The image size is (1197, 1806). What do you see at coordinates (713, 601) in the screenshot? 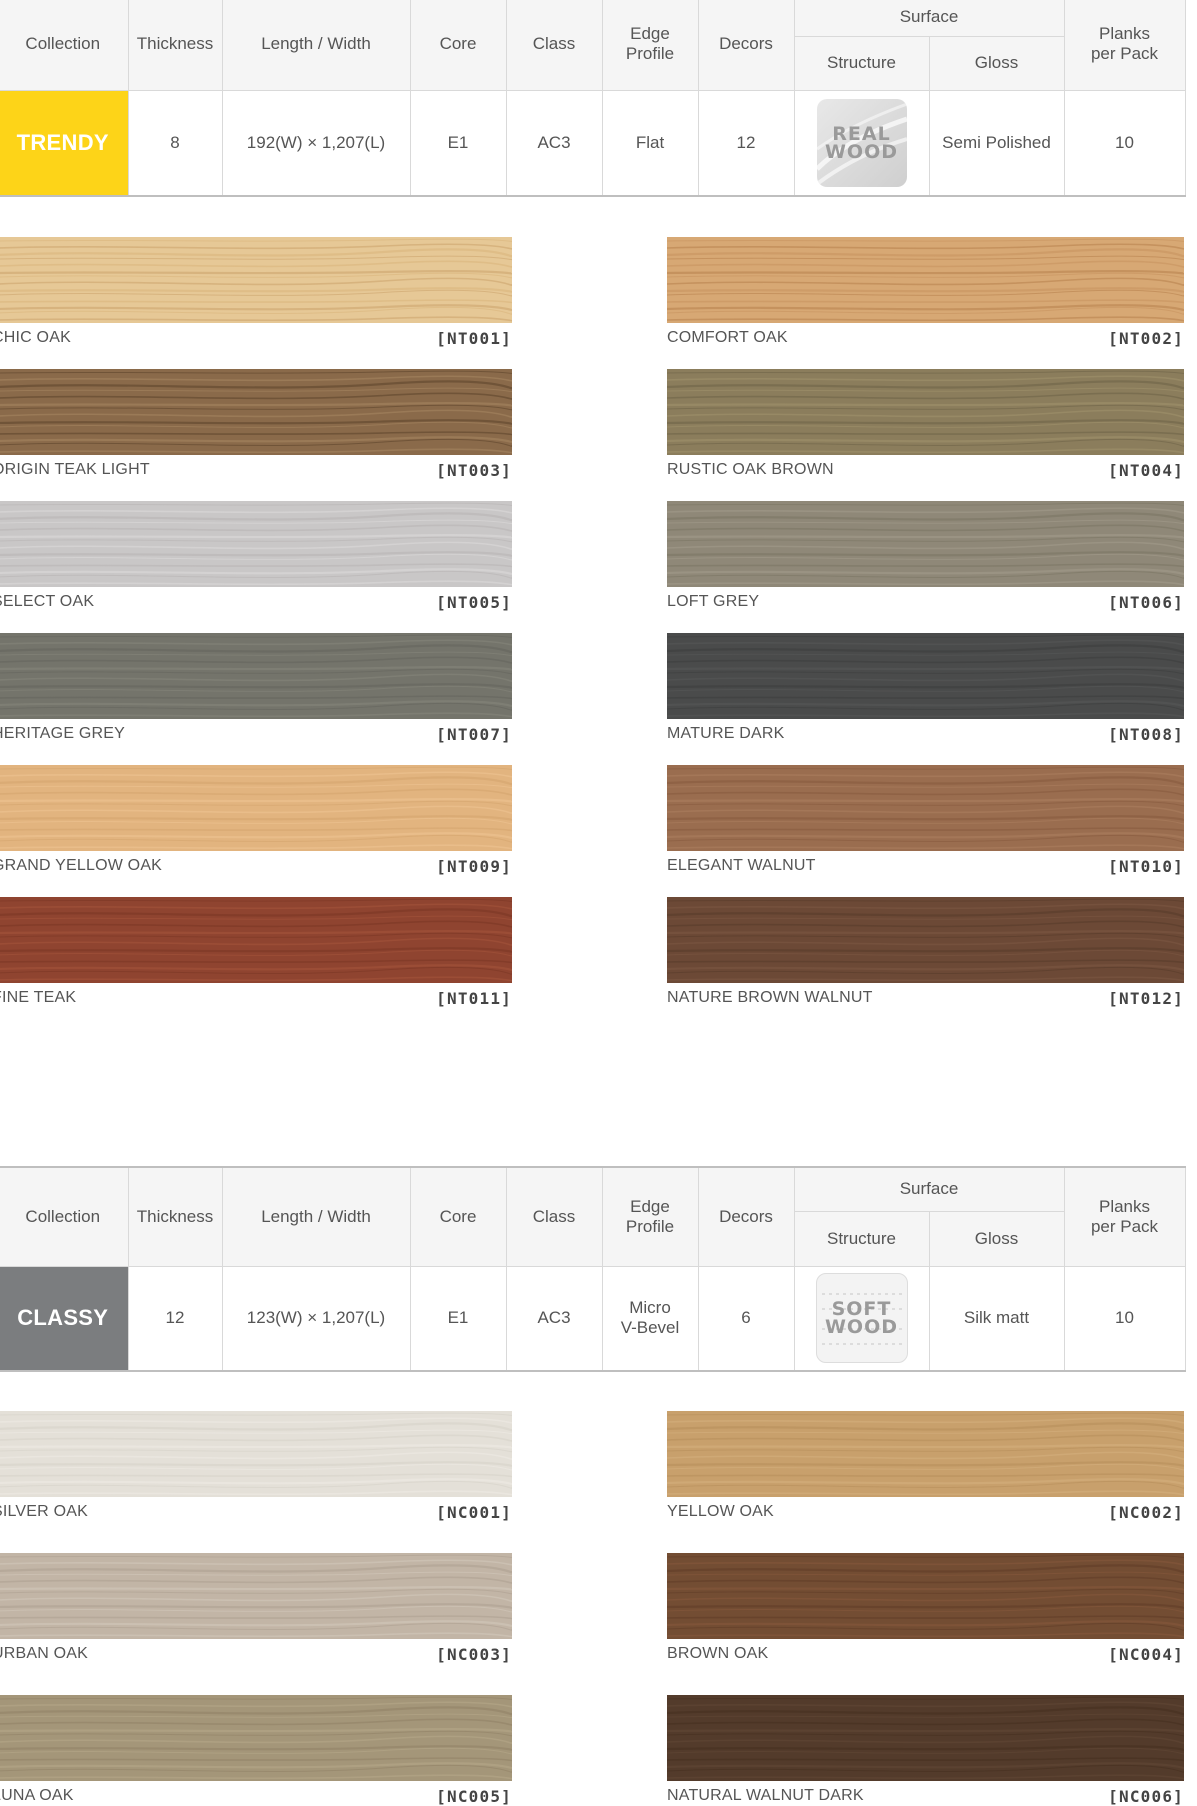
I see `decor-name: LOFT GREY` at bounding box center [713, 601].